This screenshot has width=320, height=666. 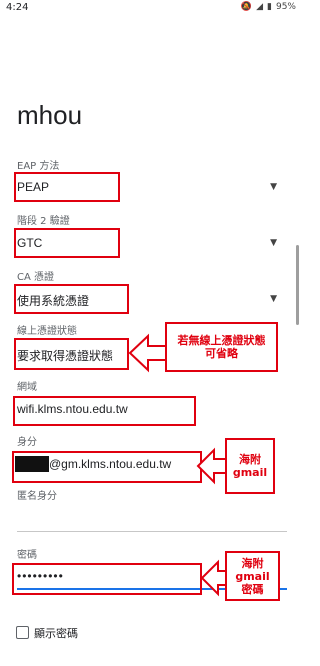 I want to click on show-password-checkbox, so click(x=22, y=632).